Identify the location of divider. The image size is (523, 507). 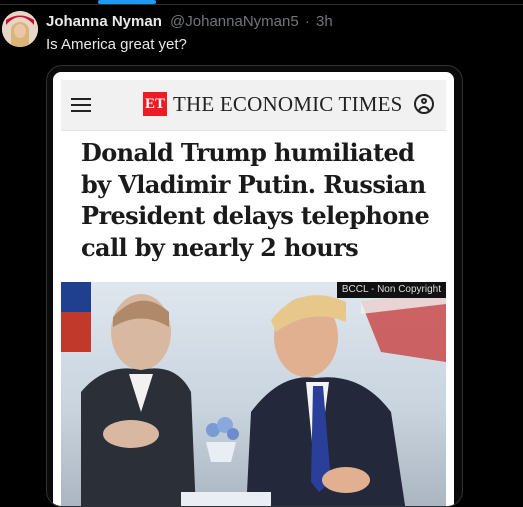
(261, 4).